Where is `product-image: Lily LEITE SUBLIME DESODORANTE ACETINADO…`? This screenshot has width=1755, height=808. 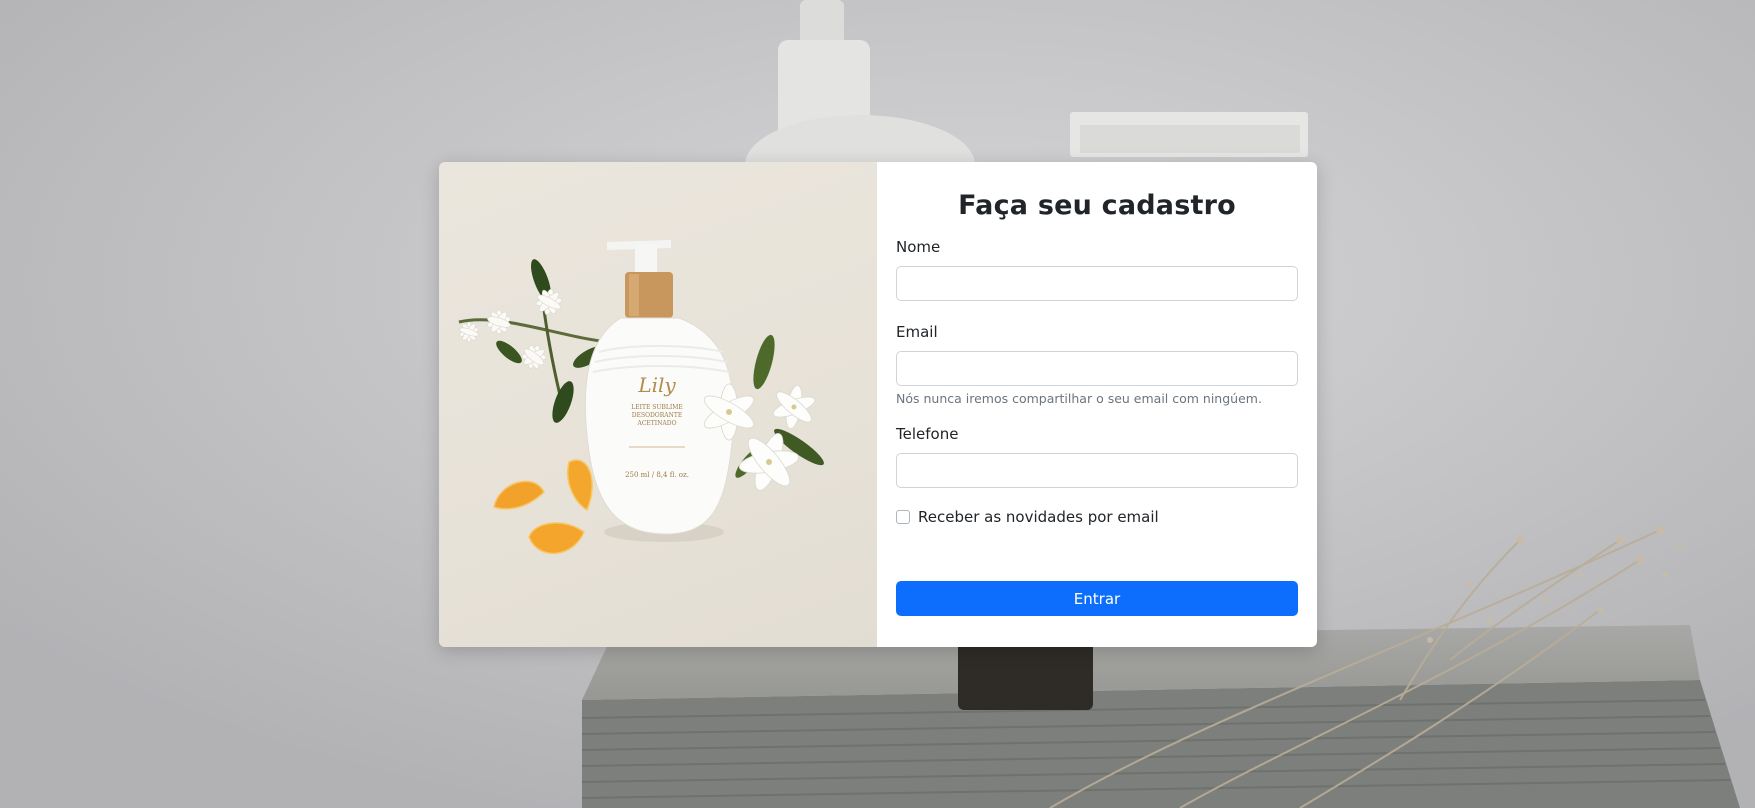 product-image: Lily LEITE SUBLIME DESODORANTE ACETINADO… is located at coordinates (641, 397).